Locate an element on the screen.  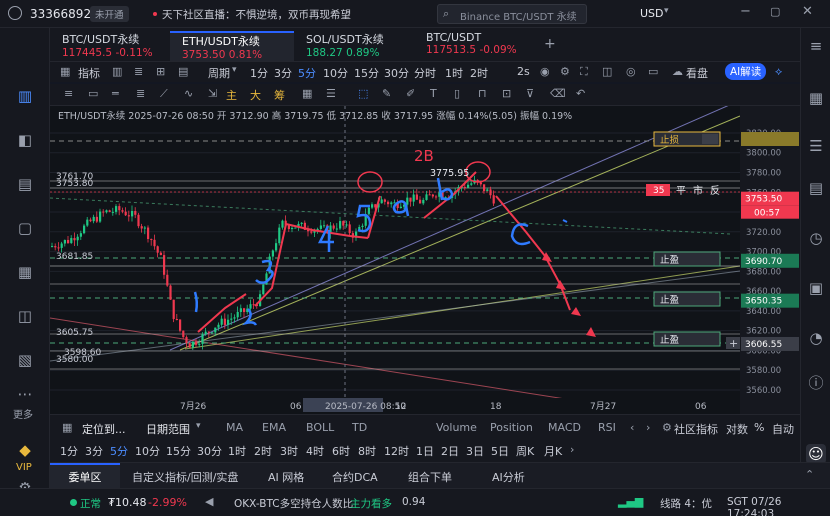
period-month: 月K is located at coordinates (553, 451).